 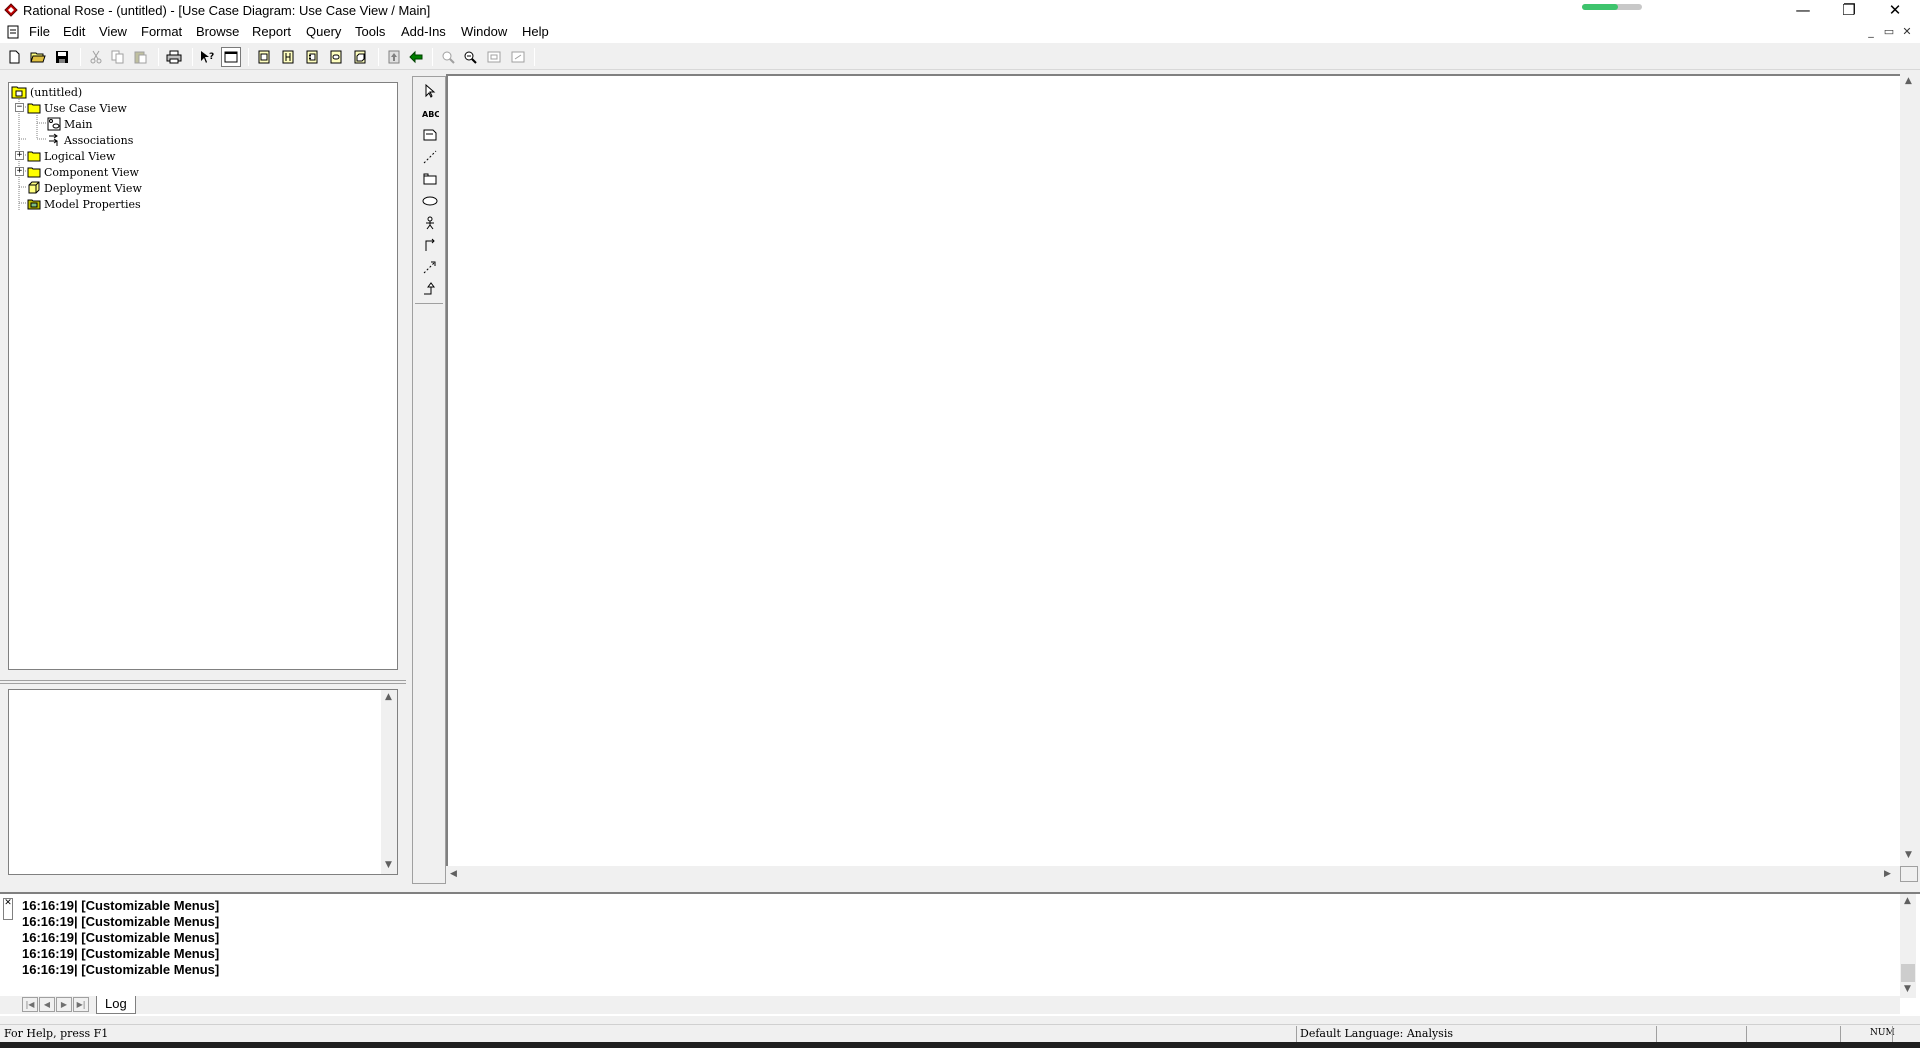 I want to click on use-case-ellipse-icon, so click(x=430, y=201).